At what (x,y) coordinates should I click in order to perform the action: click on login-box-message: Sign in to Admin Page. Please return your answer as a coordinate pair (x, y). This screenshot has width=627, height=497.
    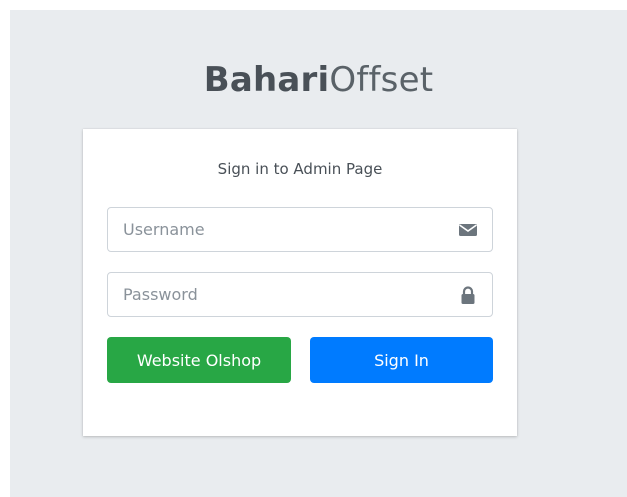
    Looking at the image, I should click on (300, 169).